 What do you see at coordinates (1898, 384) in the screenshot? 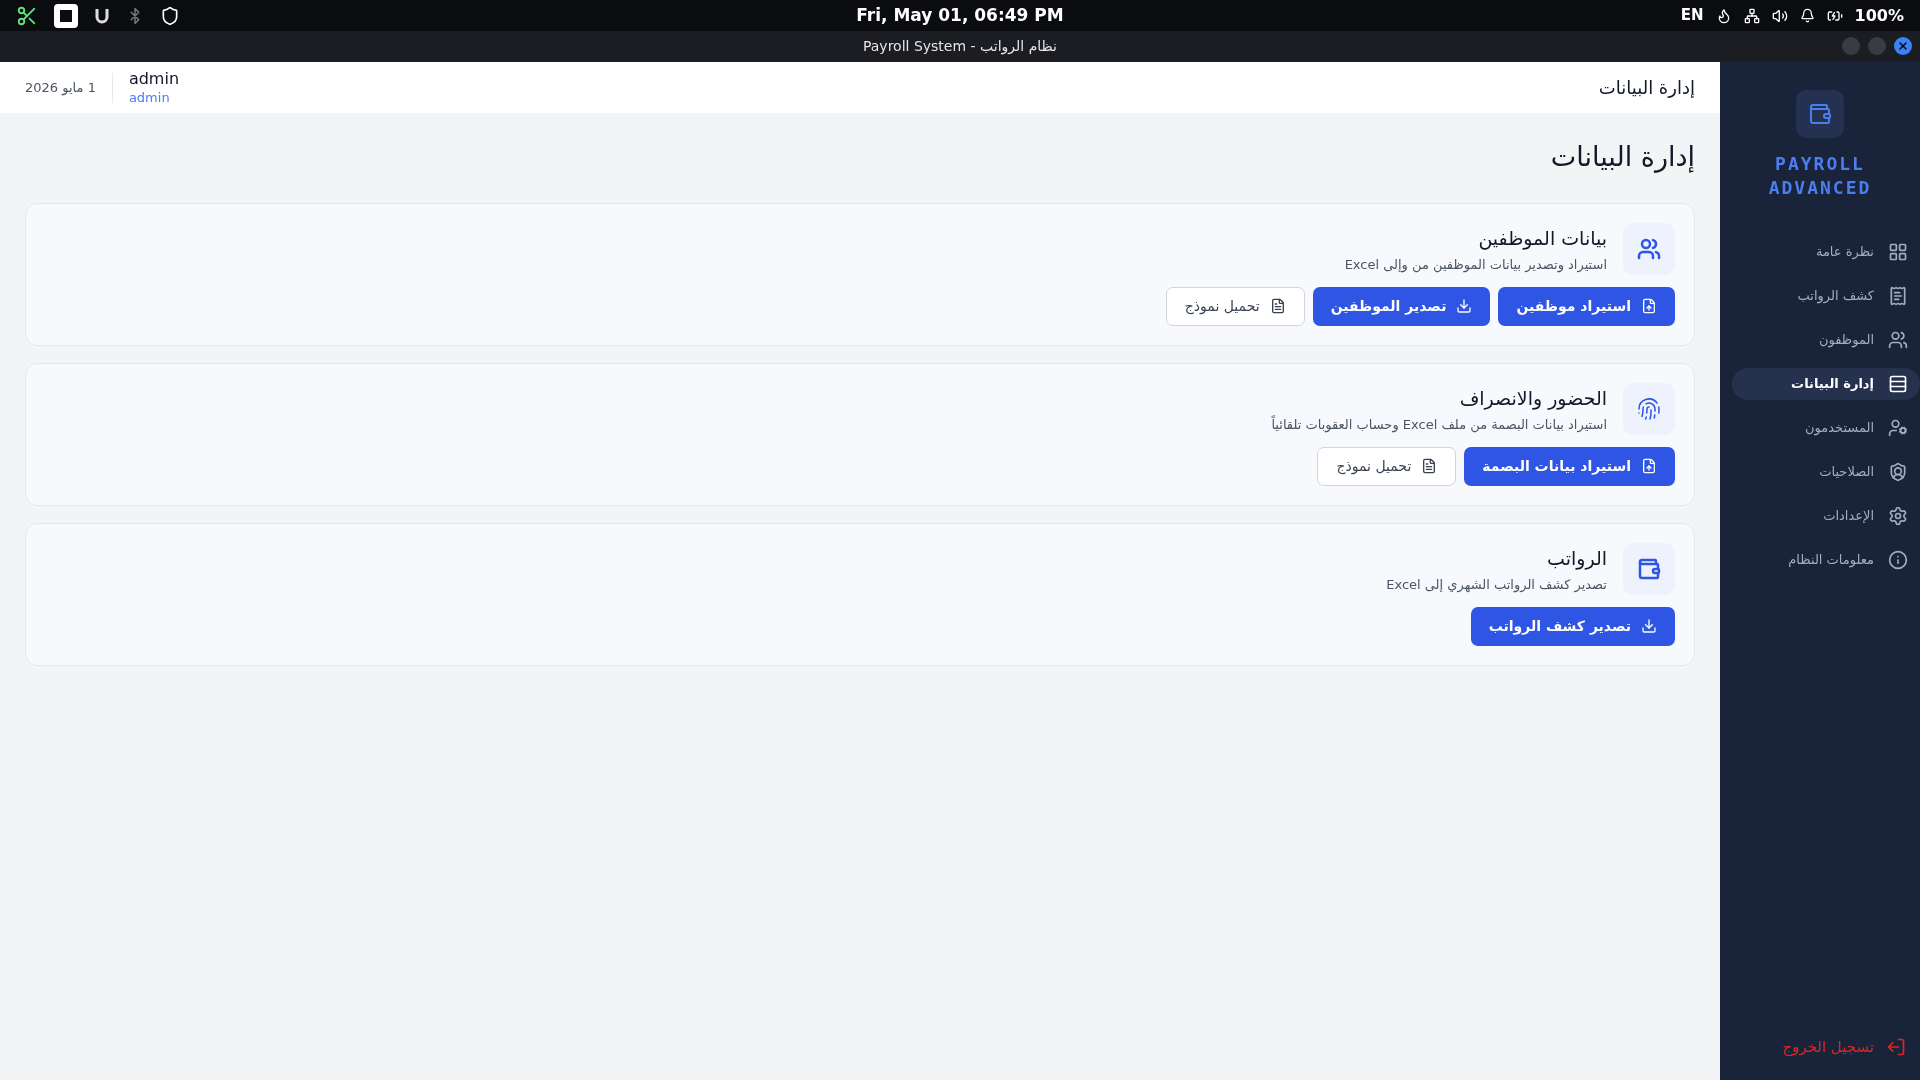
I see `list-icon` at bounding box center [1898, 384].